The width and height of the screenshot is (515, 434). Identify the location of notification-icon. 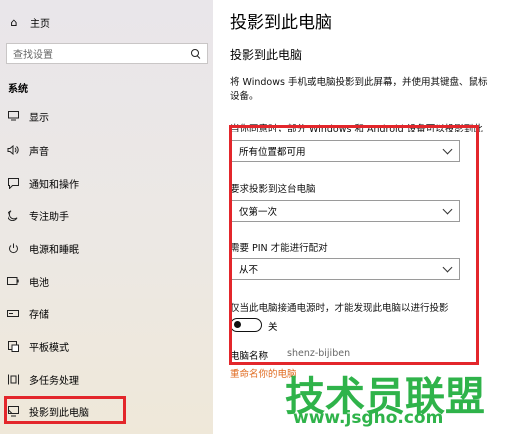
(13, 183).